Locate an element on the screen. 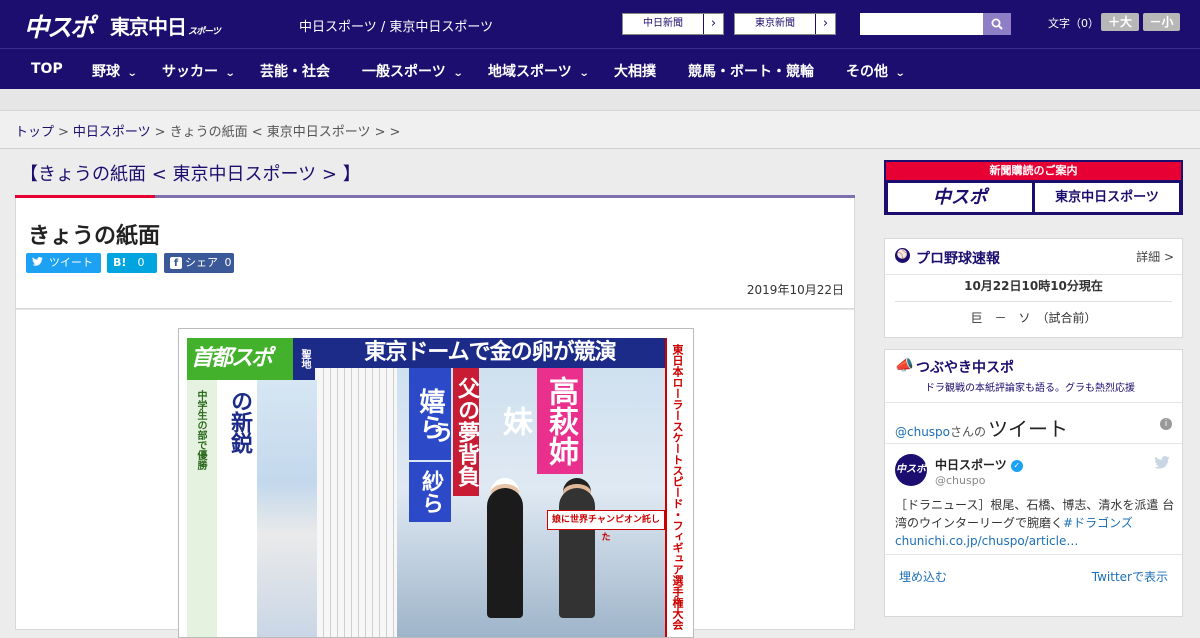  hatena-bookmark-icon: B! is located at coordinates (120, 262).